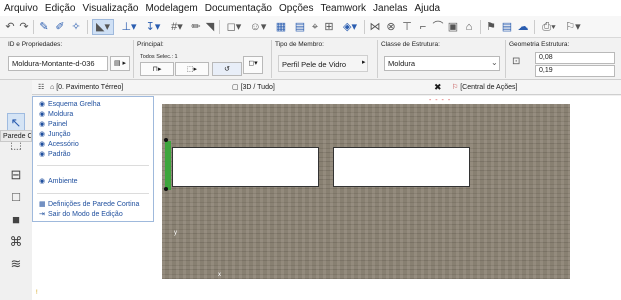 This screenshot has width=621, height=300. I want to click on syringe-icon: ✐, so click(60, 27).